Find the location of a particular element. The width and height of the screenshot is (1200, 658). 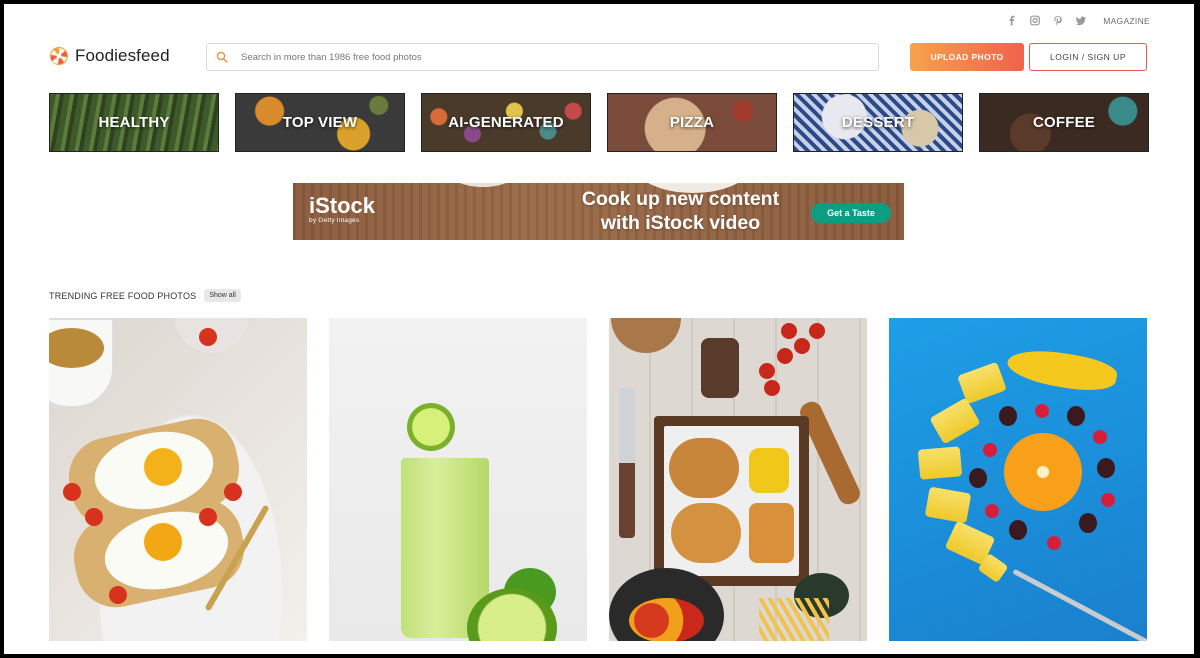

category-pizza: PIZZA is located at coordinates (692, 122).